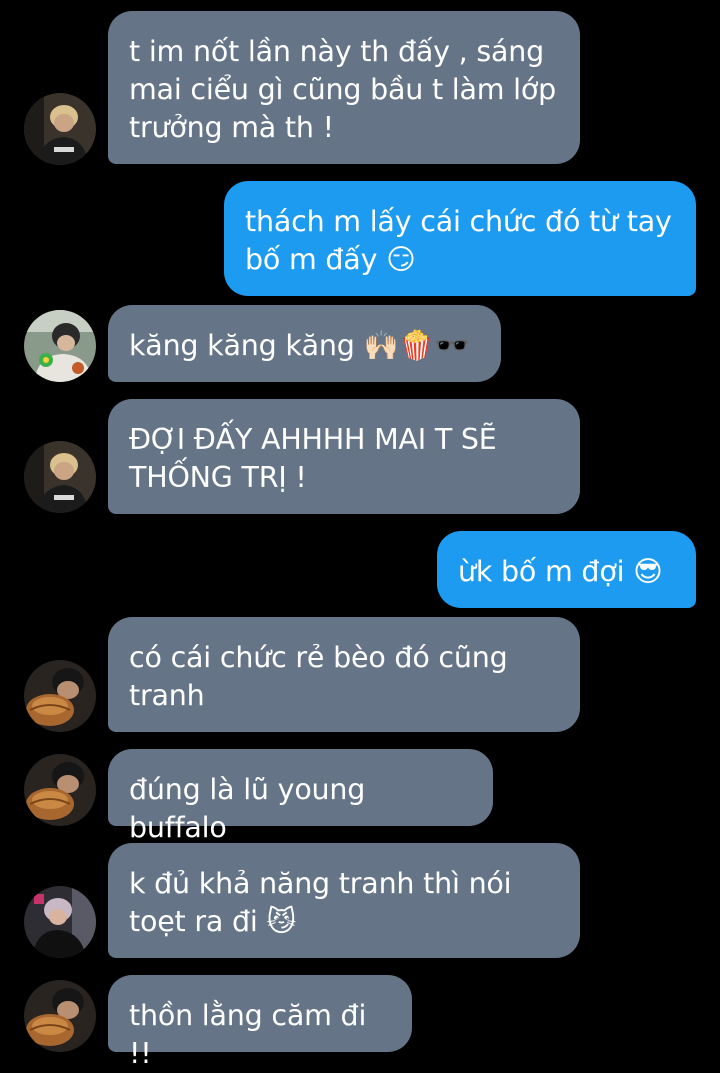 The image size is (720, 1073). I want to click on green-flower-avatar-icon, so click(60, 346).